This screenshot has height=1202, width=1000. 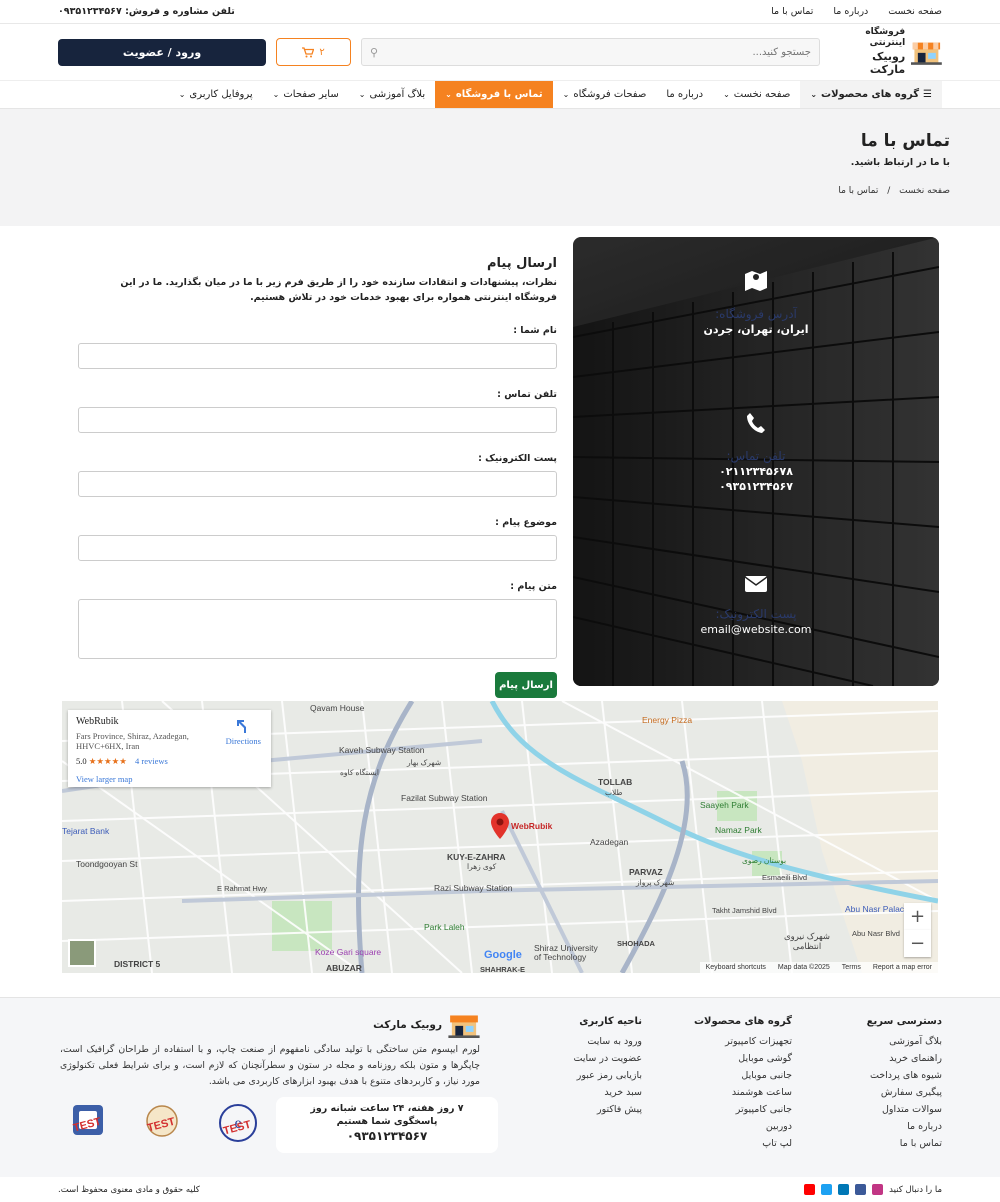 I want to click on footer-link: بازیابی رمز عبور, so click(x=608, y=1075).